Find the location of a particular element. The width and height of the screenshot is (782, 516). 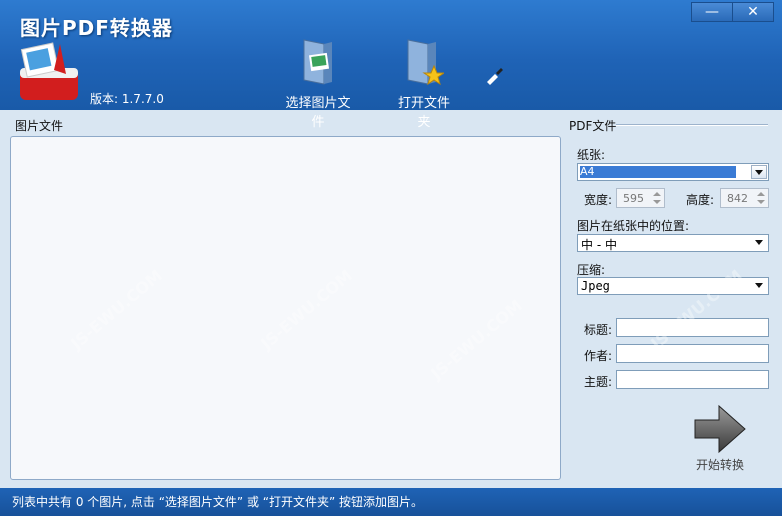

paper-select: A4 is located at coordinates (673, 172).